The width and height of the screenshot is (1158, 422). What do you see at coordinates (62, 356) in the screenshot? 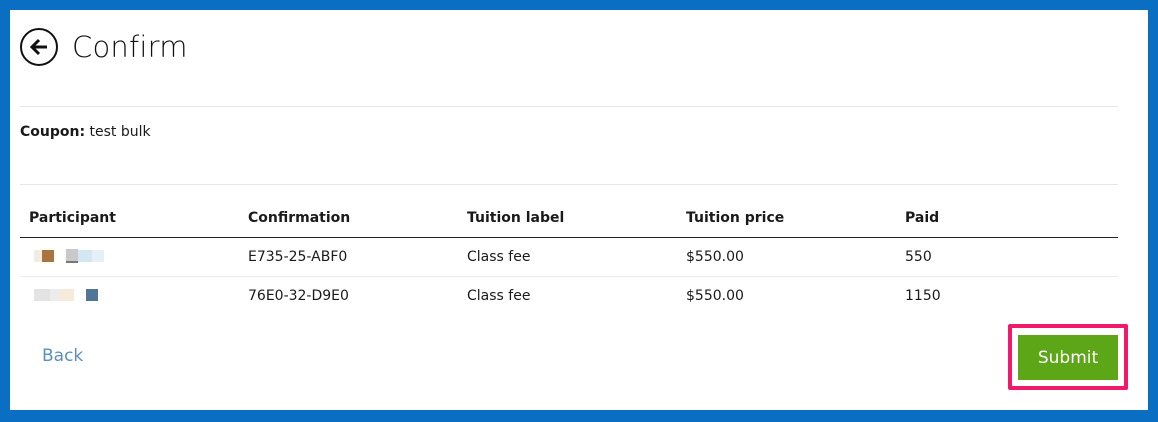
I see `back-link: Back` at bounding box center [62, 356].